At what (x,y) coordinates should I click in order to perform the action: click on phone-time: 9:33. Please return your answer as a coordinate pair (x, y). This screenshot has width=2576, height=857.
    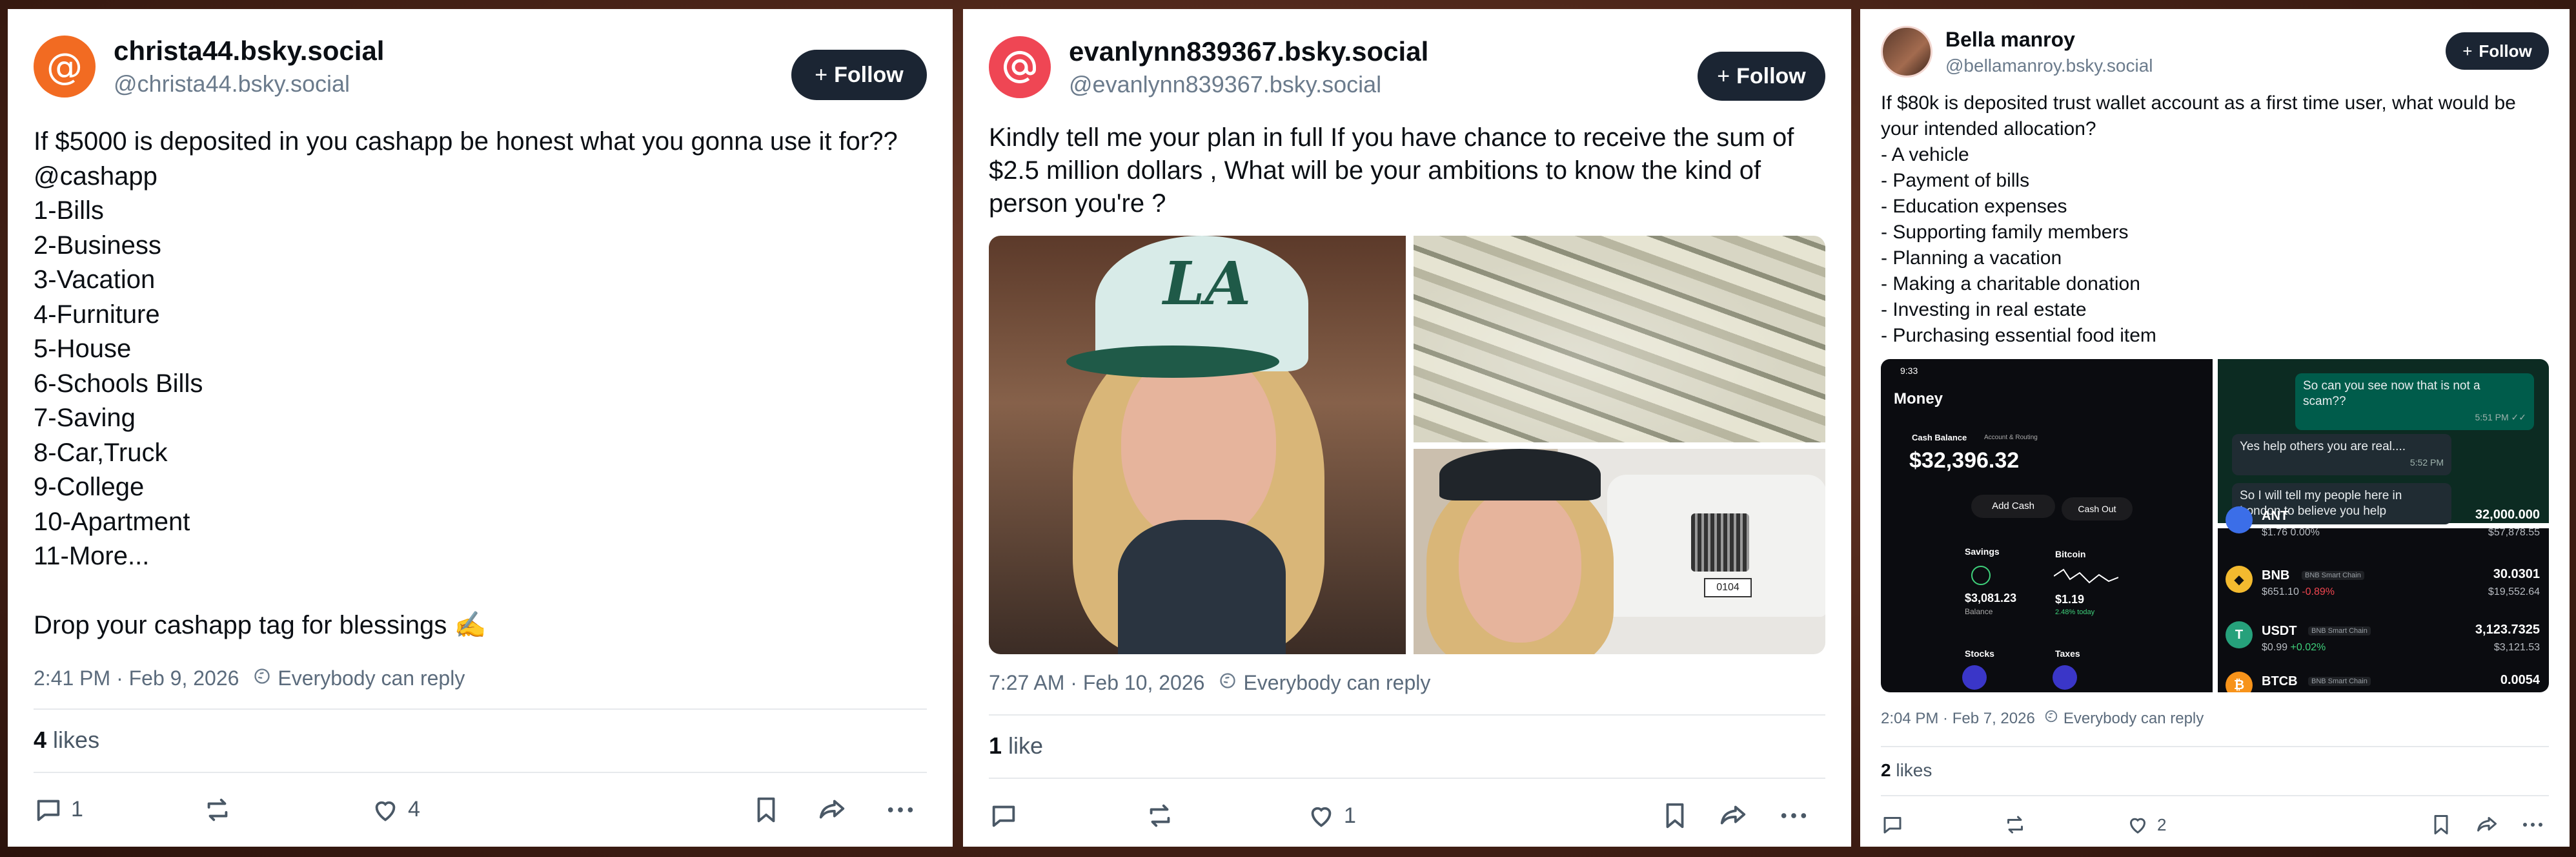
    Looking at the image, I should click on (1909, 371).